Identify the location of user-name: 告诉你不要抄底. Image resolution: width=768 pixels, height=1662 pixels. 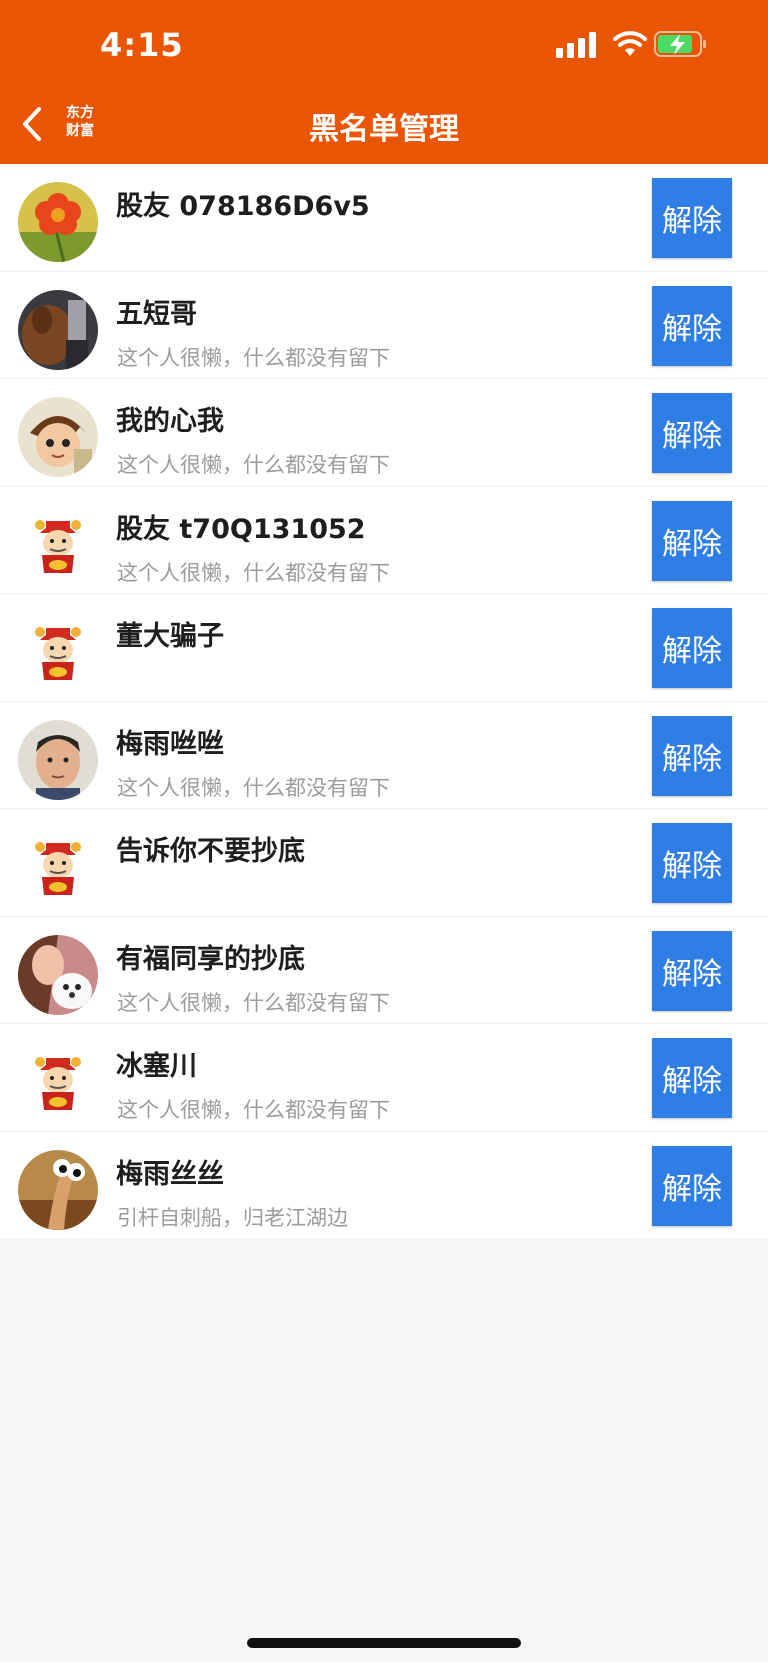
(210, 851).